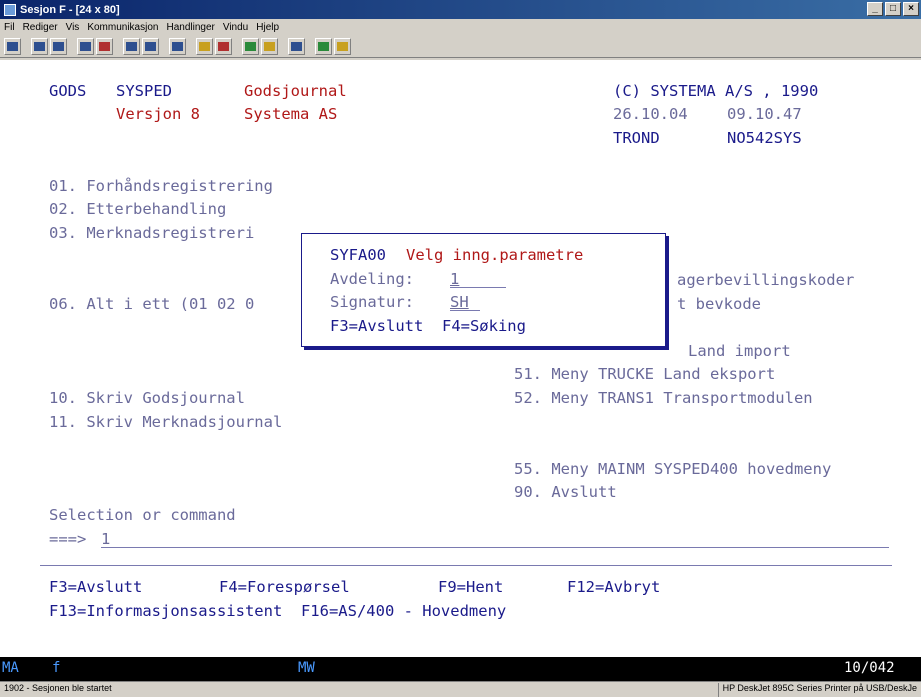 Image resolution: width=921 pixels, height=697 pixels. What do you see at coordinates (358, 255) in the screenshot?
I see `dialog-id: SYFA00` at bounding box center [358, 255].